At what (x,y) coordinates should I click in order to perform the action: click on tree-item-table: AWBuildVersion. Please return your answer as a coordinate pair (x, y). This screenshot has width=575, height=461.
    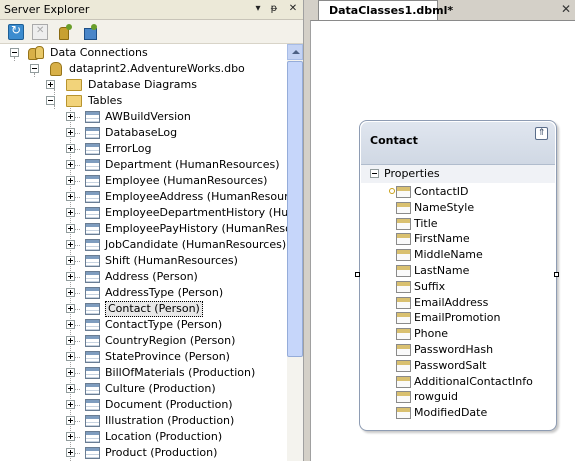
    Looking at the image, I should click on (143, 117).